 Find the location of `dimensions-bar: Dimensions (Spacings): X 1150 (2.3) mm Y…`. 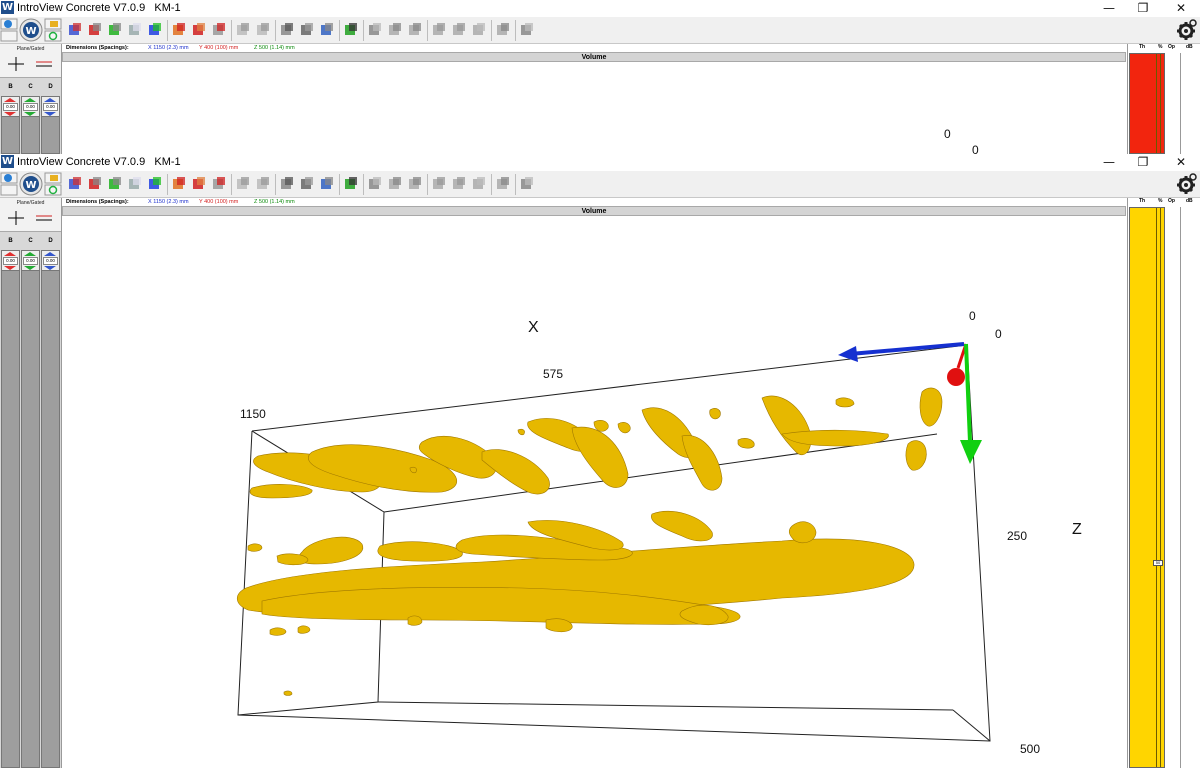

dimensions-bar: Dimensions (Spacings): X 1150 (2.3) mm Y… is located at coordinates (595, 202).